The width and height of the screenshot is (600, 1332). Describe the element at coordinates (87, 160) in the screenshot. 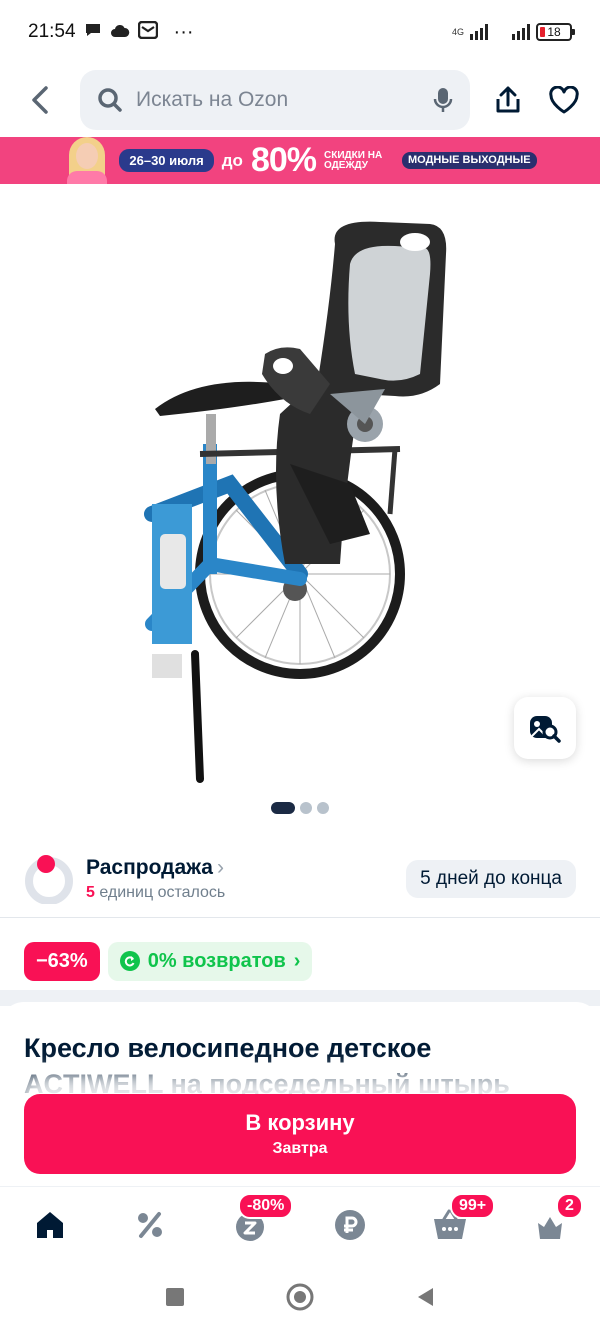

I see `banner-model-image` at that location.